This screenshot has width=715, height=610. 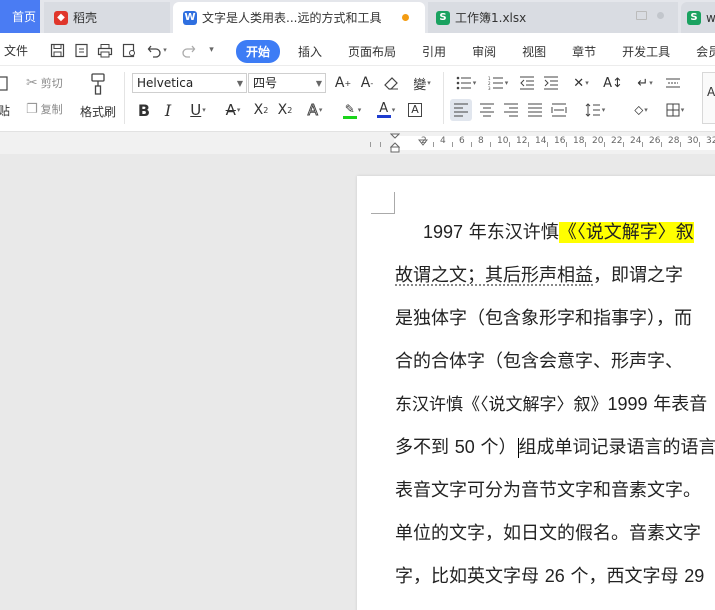 What do you see at coordinates (710, 141) in the screenshot?
I see `ruler-number: 32` at bounding box center [710, 141].